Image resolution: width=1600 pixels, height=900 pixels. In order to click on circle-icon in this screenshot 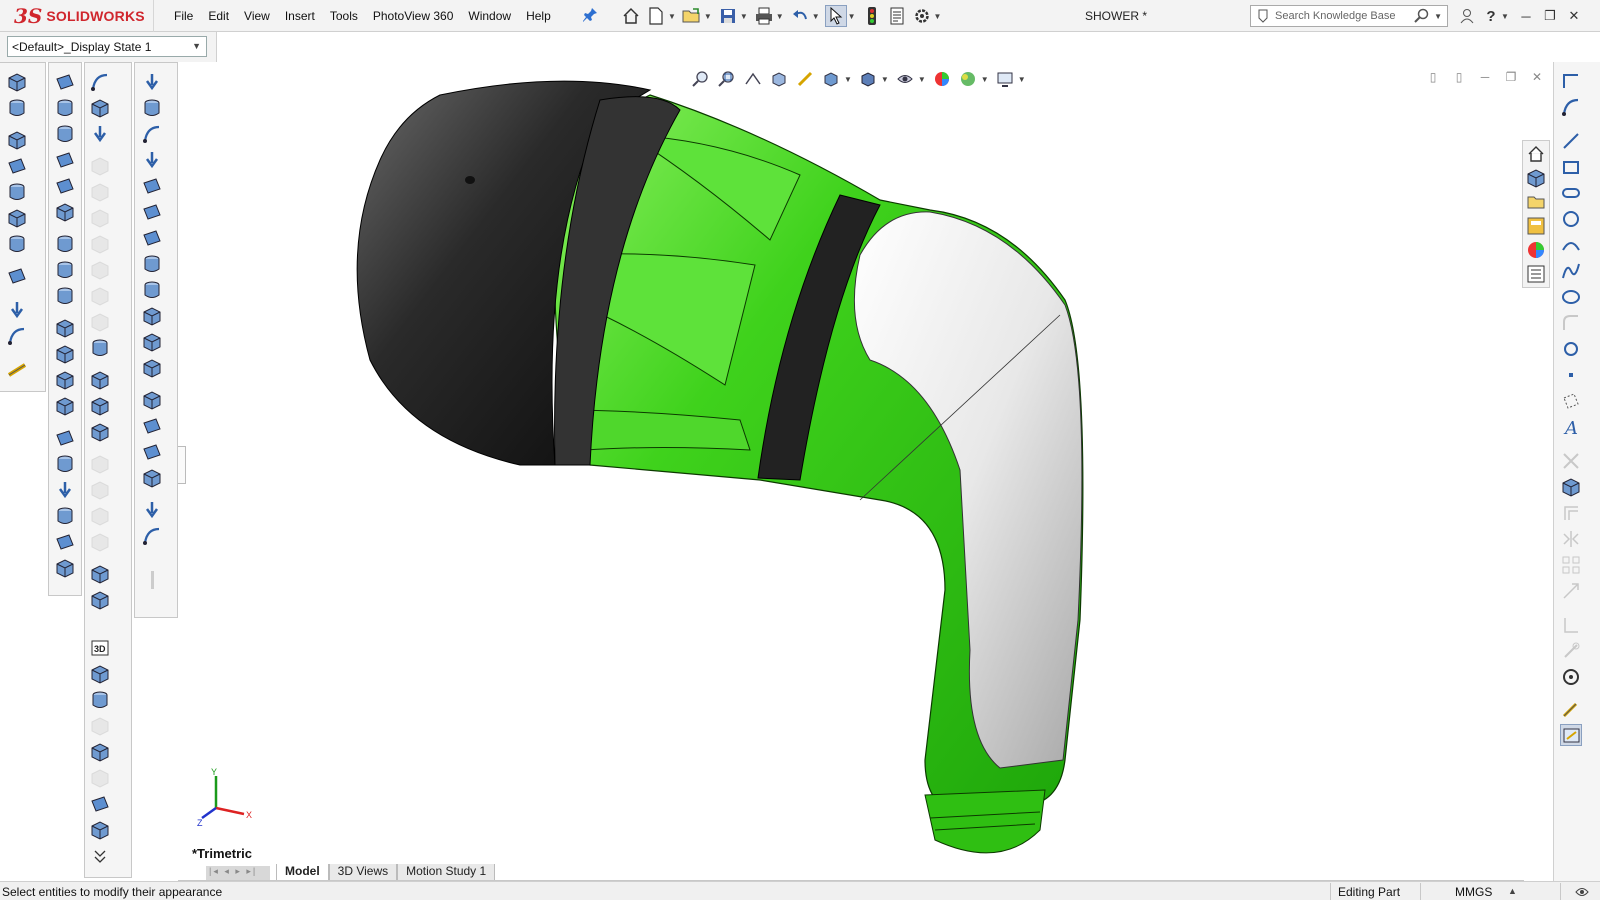, I will do `click(1571, 219)`.